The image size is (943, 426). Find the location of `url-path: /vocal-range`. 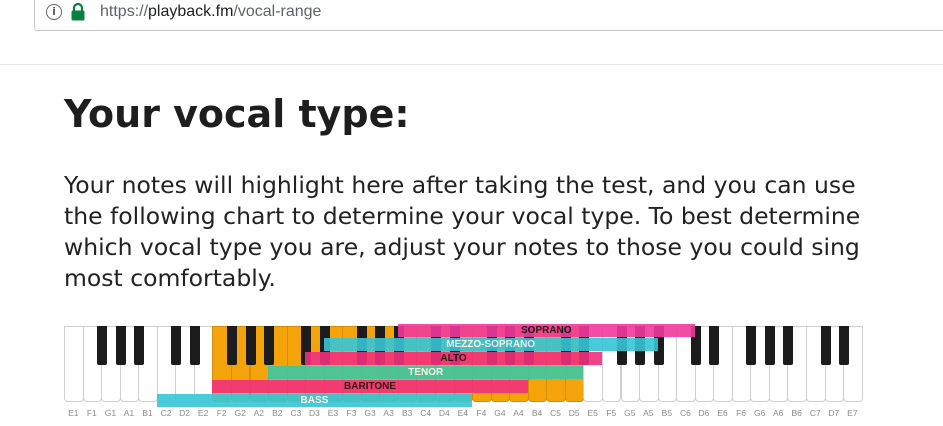

url-path: /vocal-range is located at coordinates (277, 11).